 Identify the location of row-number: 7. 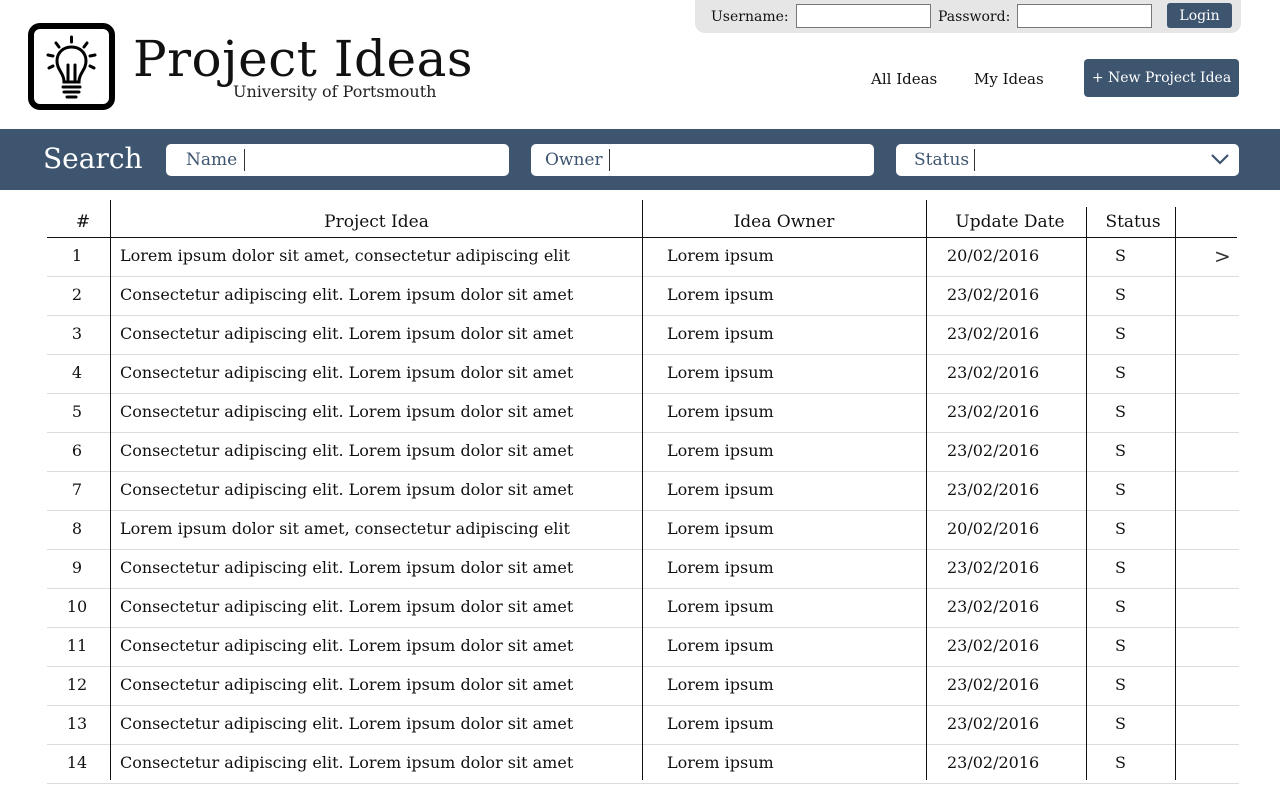
(77, 489).